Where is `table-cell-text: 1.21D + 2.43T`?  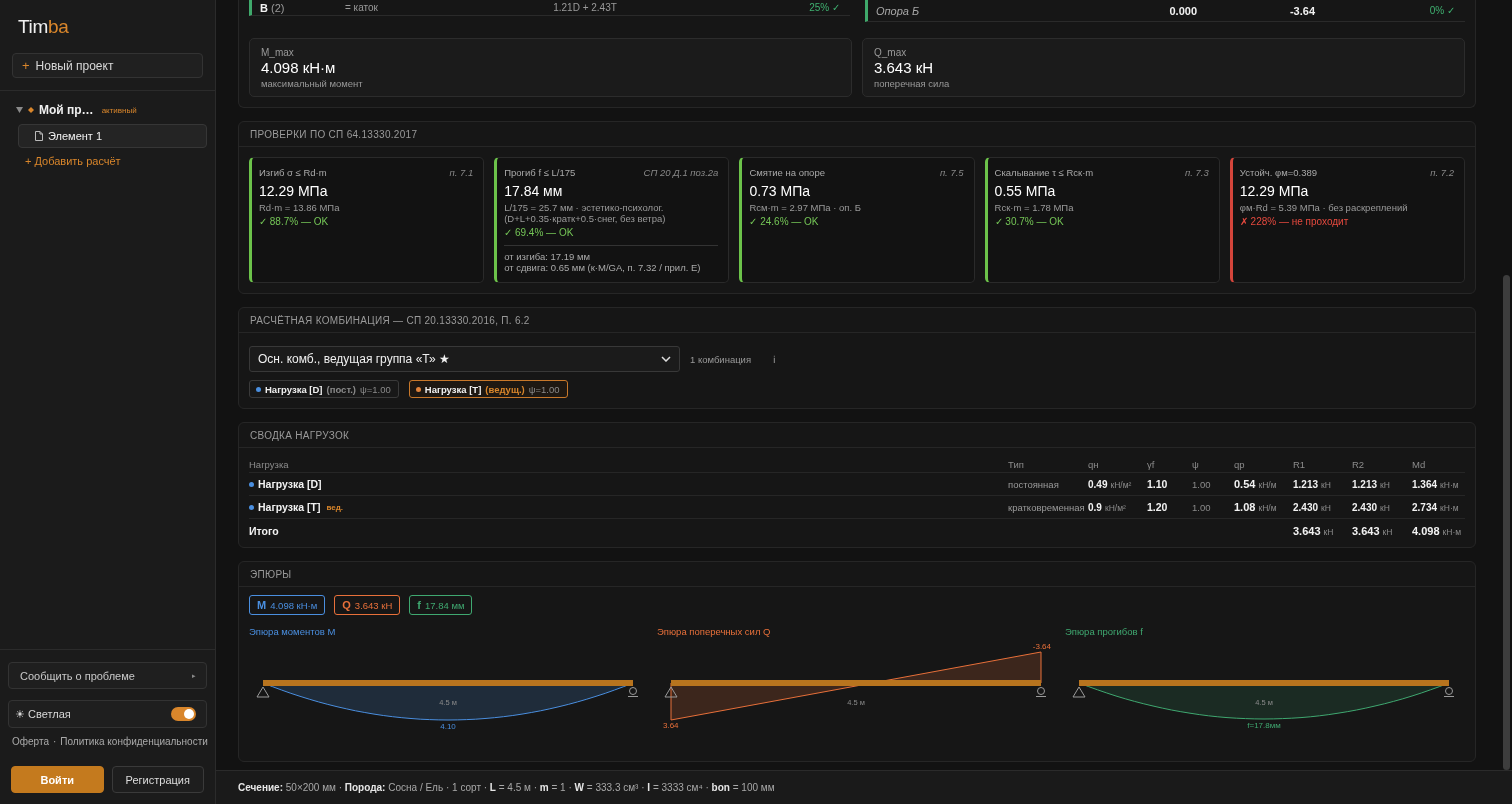 table-cell-text: 1.21D + 2.43T is located at coordinates (585, 7).